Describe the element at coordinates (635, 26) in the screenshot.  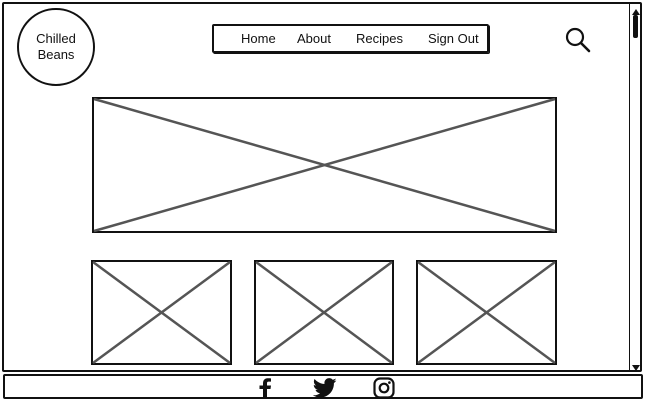
I see `scroll-thumb` at that location.